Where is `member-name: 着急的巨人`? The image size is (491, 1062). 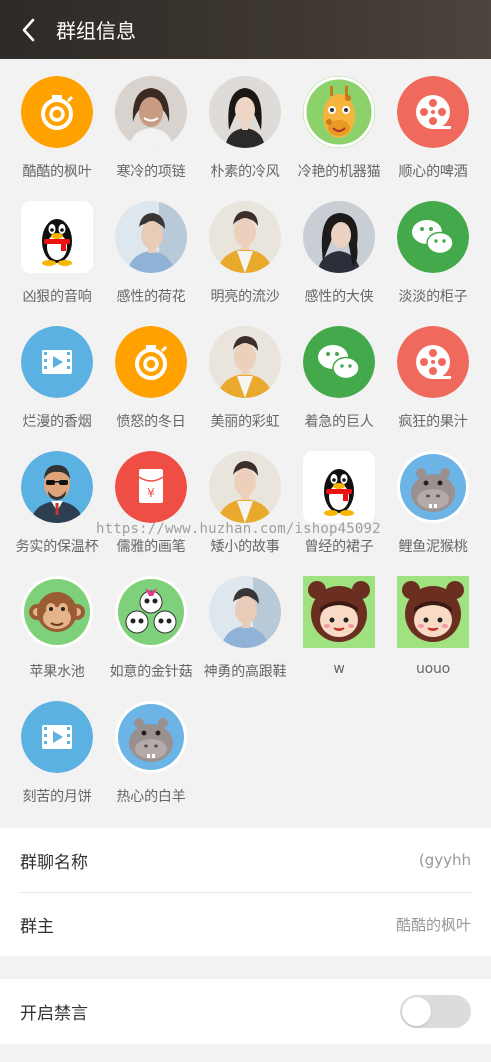
member-name: 着急的巨人 is located at coordinates (339, 422).